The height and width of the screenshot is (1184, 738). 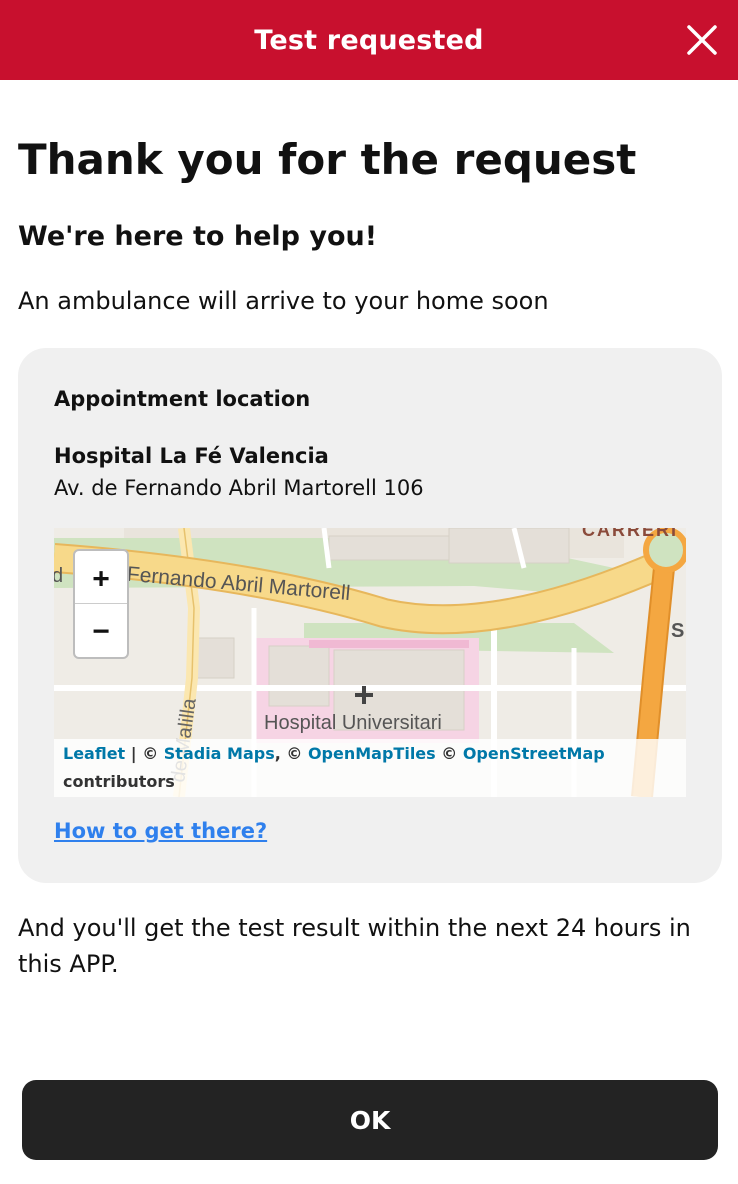 I want to click on appointment-heading: Appointment location, so click(x=182, y=399).